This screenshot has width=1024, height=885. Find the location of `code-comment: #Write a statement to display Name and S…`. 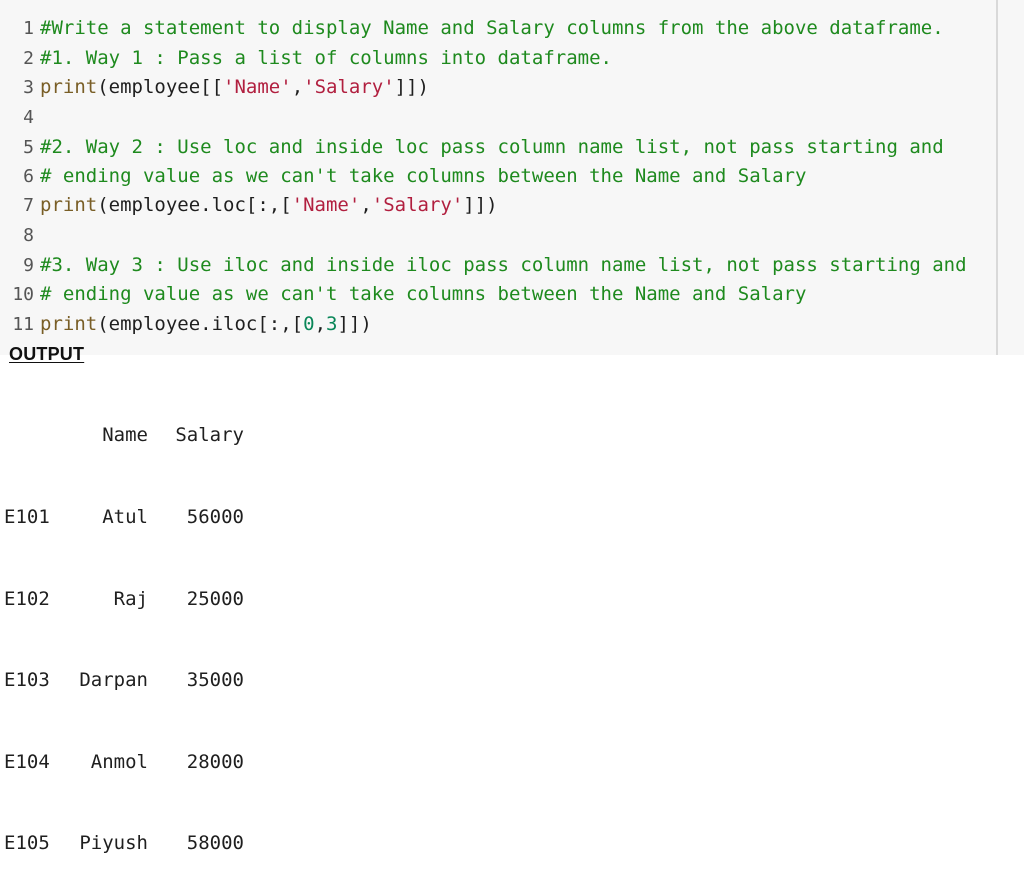

code-comment: #Write a statement to display Name and S… is located at coordinates (492, 28).